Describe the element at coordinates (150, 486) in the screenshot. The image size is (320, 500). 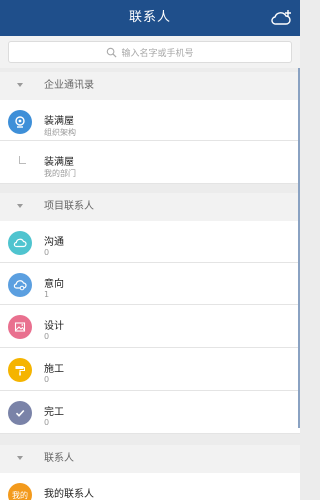
I see `list-item-my-contacts: 我的 我的联系人` at that location.